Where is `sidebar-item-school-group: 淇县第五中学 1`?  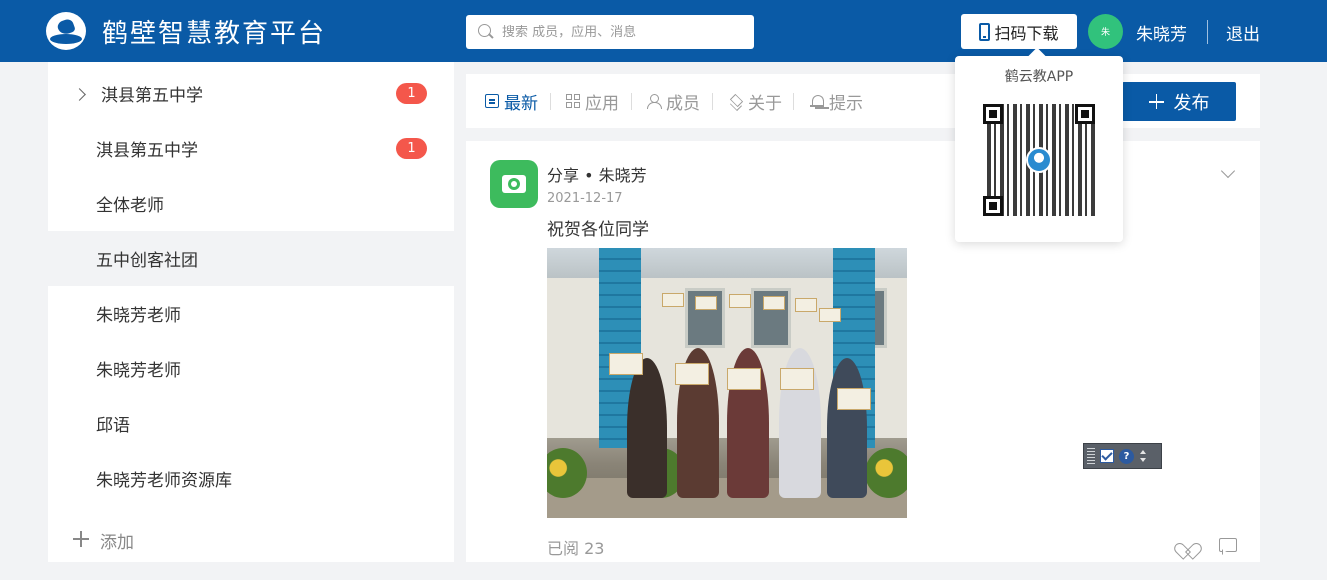 sidebar-item-school-group: 淇县第五中学 1 is located at coordinates (251, 93).